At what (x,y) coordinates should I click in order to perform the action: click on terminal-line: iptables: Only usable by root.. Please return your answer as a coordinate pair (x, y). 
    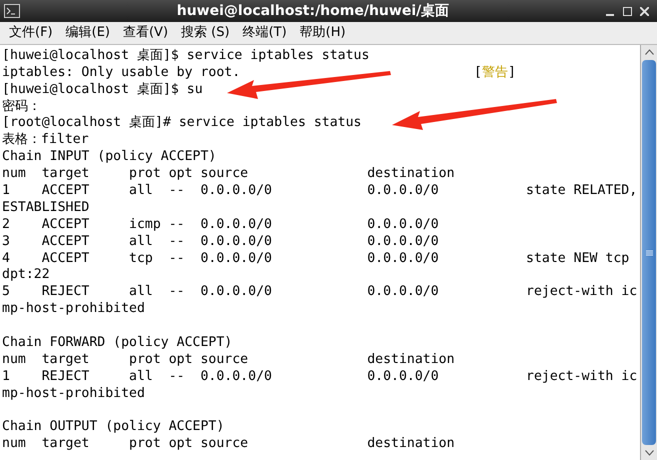
    Looking at the image, I should click on (122, 72).